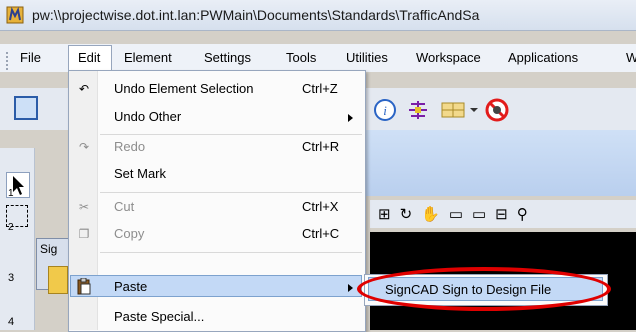  What do you see at coordinates (301, 57) in the screenshot?
I see `menu-tools: Tools` at bounding box center [301, 57].